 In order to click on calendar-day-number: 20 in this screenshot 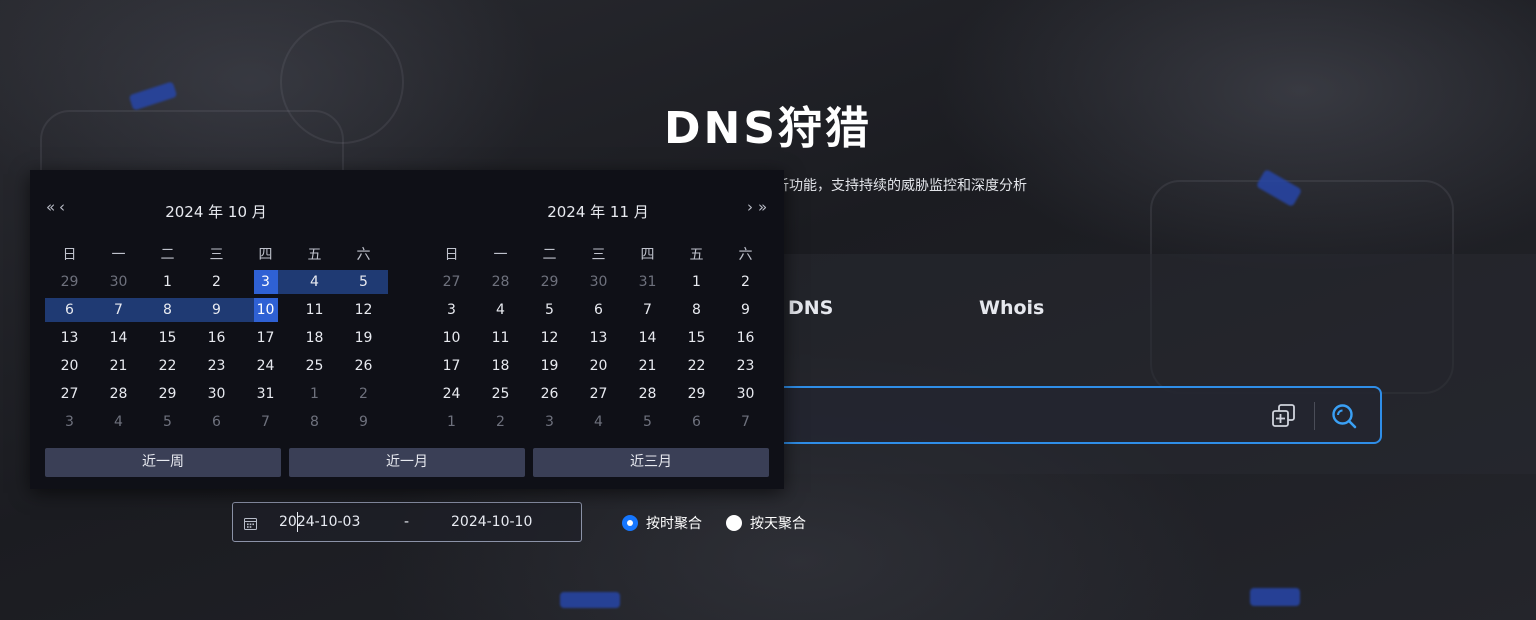, I will do `click(69, 366)`.